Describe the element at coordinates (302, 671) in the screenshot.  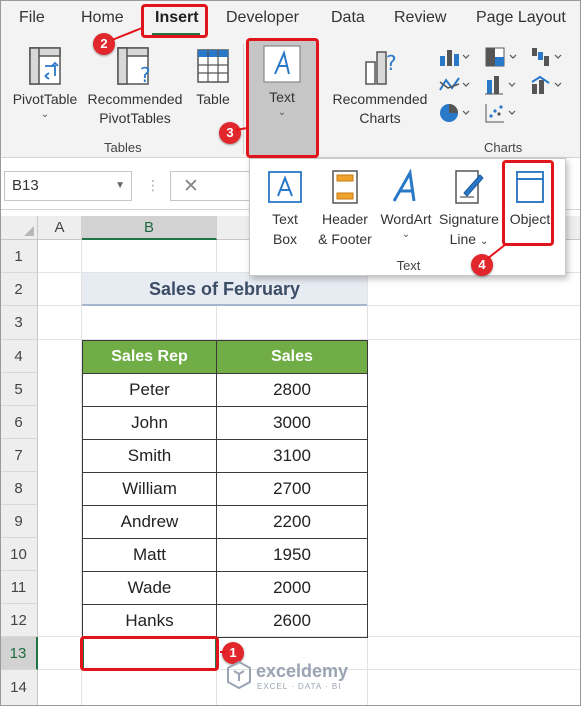
I see `watermark-name: exceldemy` at that location.